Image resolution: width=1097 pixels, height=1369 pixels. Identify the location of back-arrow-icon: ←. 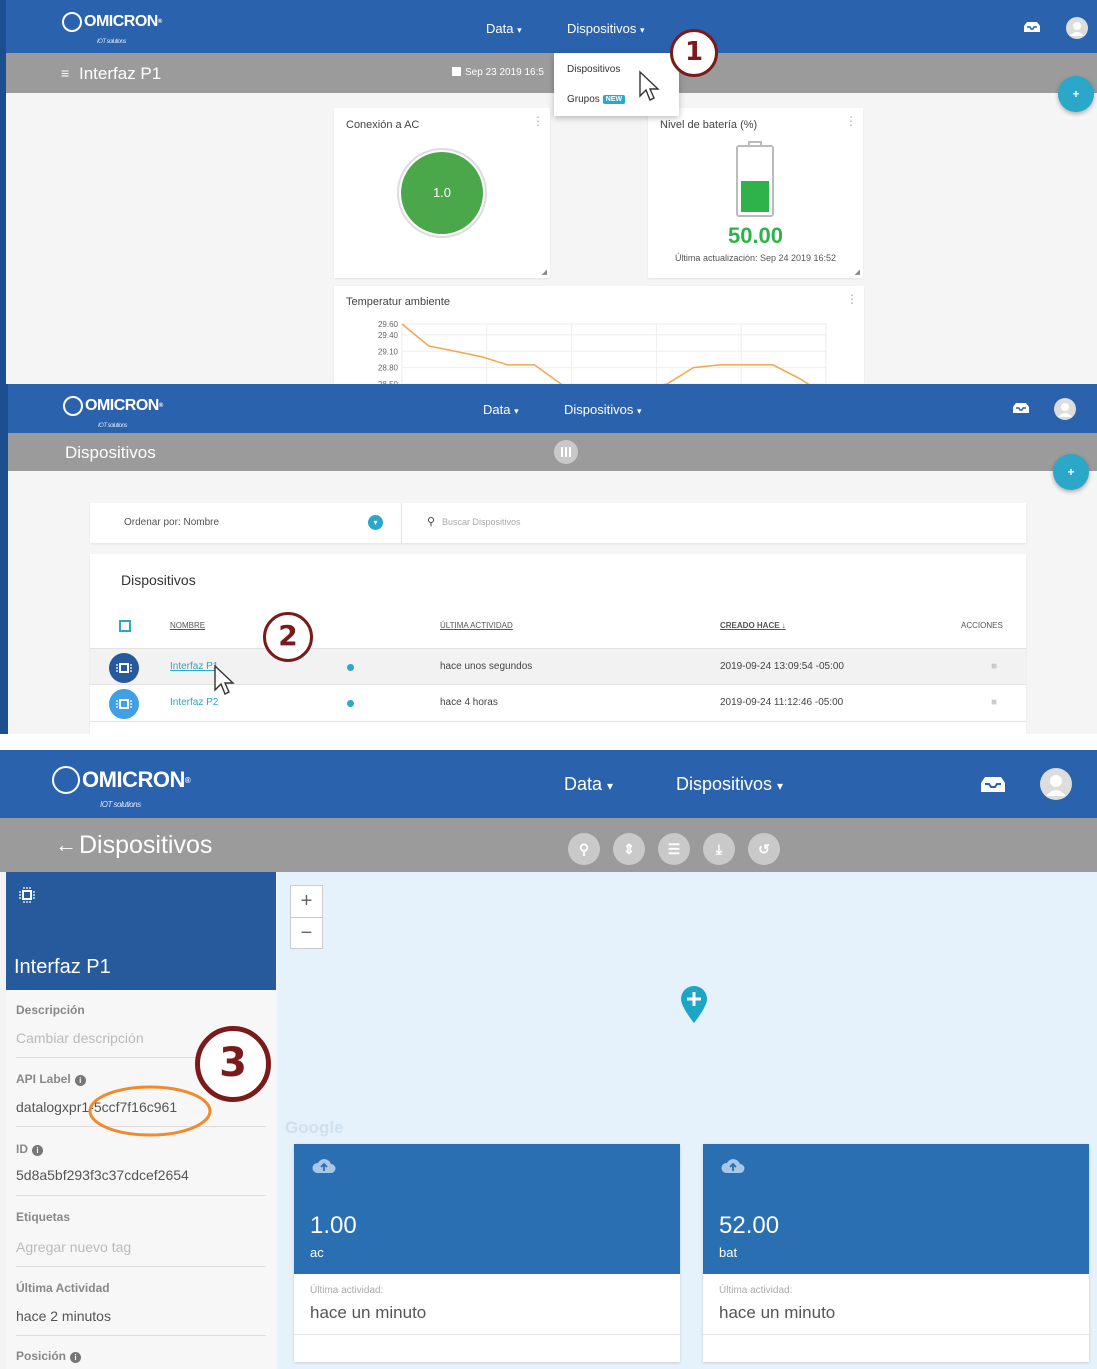
(66, 845).